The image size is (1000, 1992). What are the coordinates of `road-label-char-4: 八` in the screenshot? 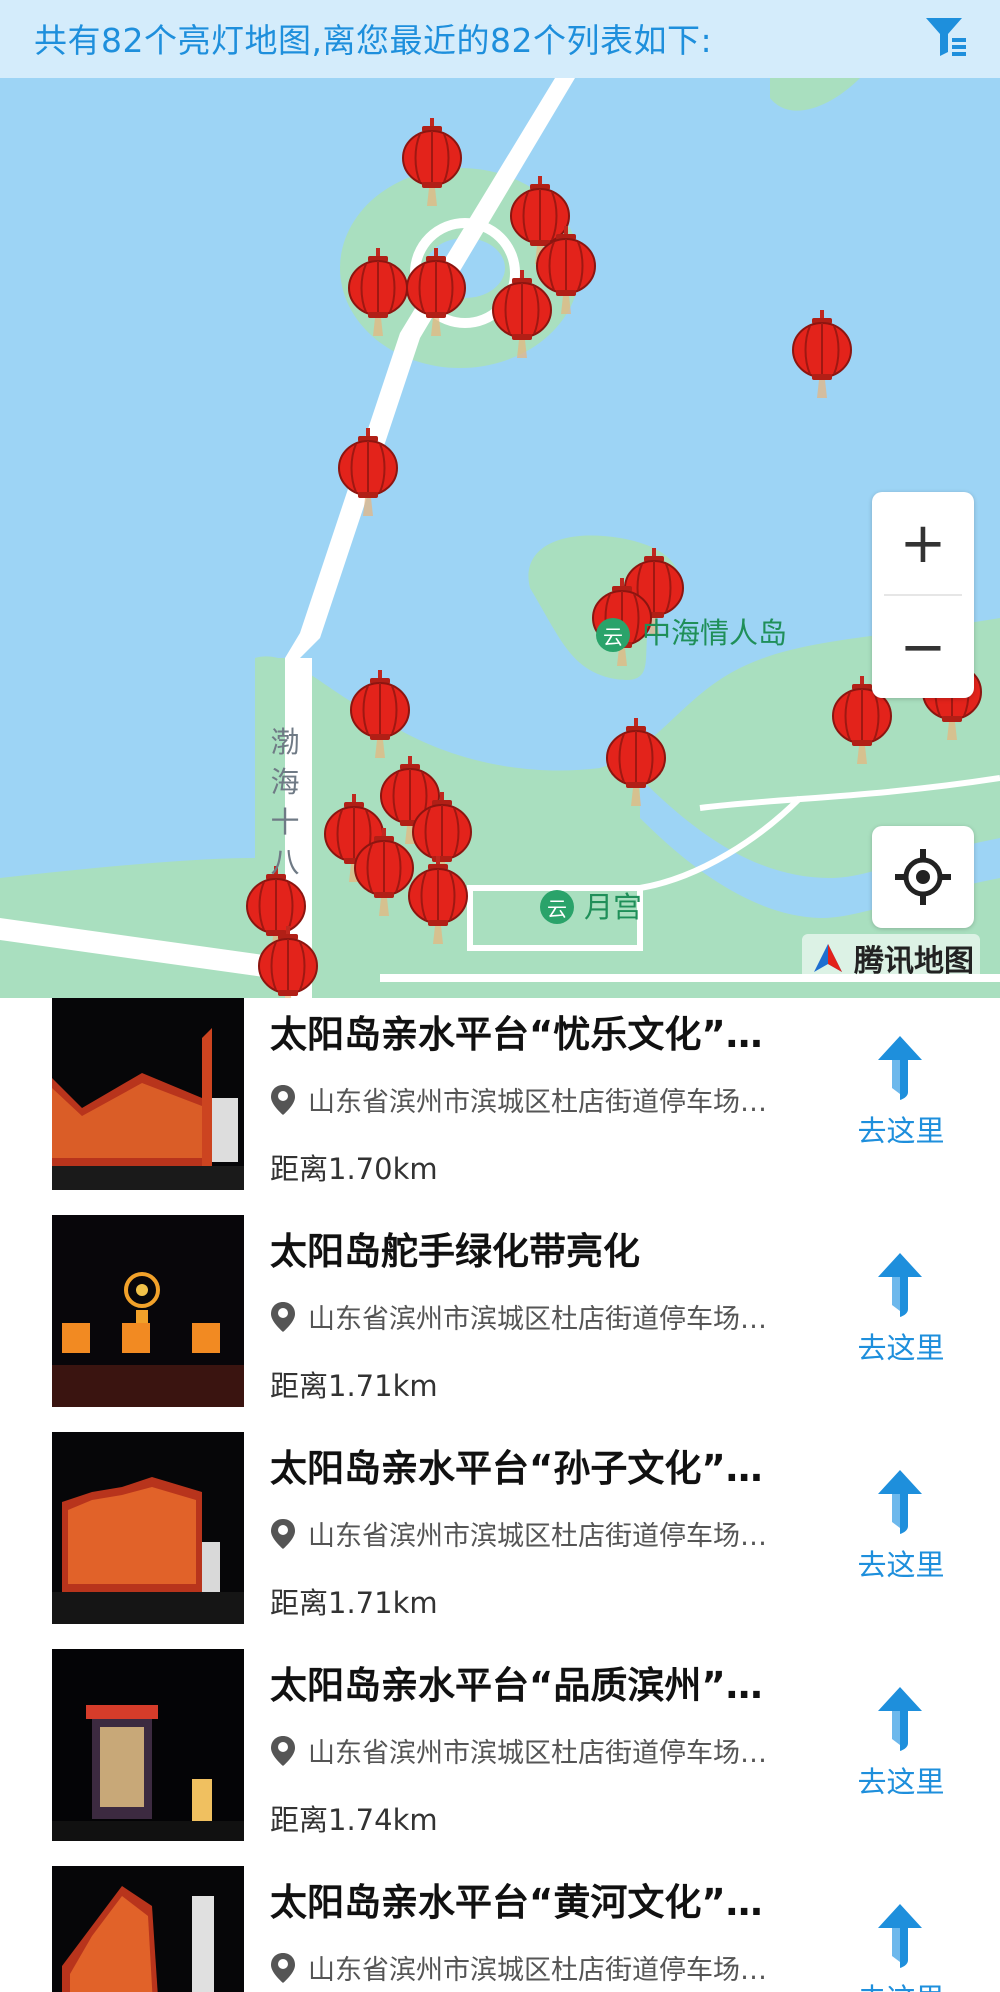 It's located at (285, 862).